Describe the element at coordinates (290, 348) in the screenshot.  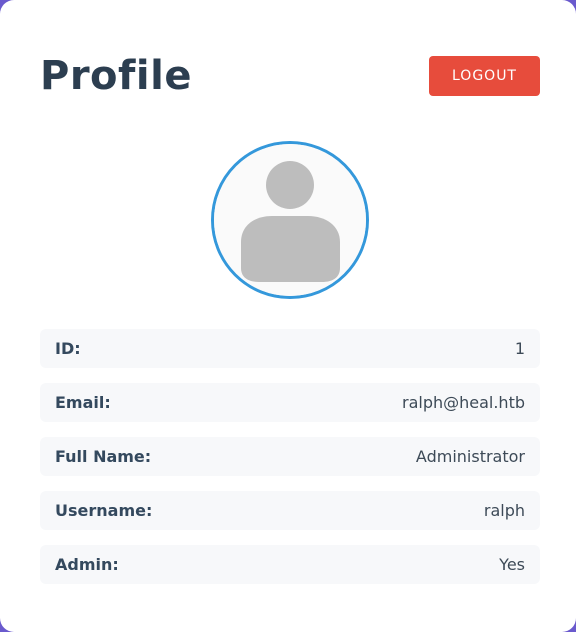
I see `field-row-id: ID: 1` at that location.